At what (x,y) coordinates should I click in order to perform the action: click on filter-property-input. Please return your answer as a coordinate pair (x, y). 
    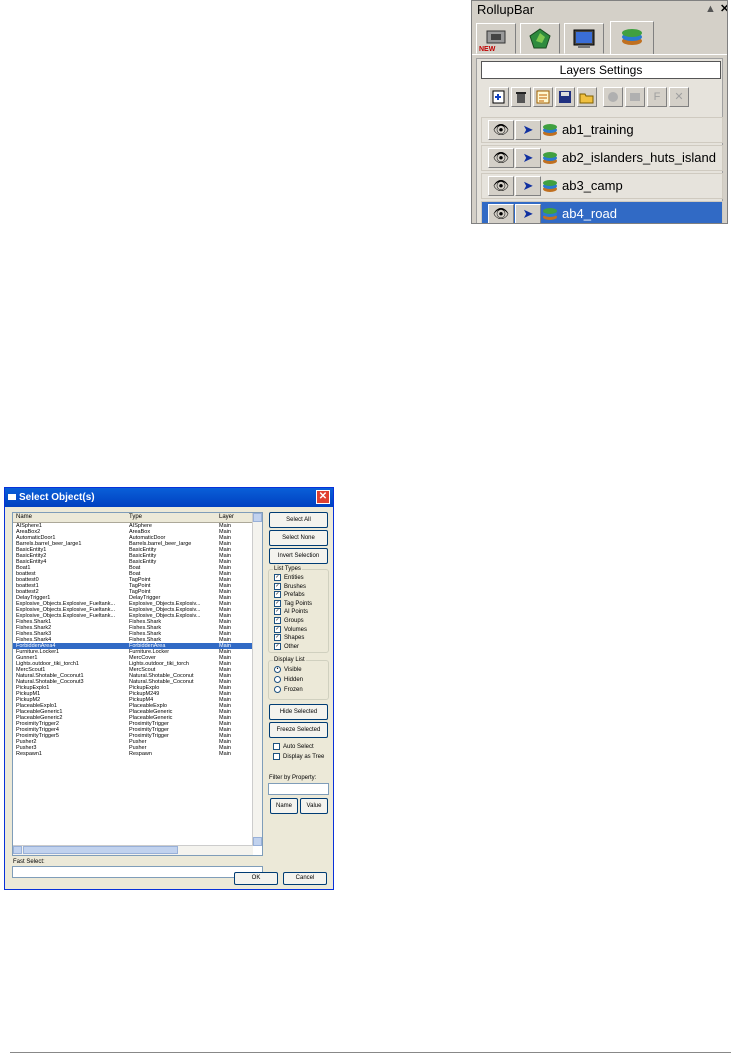
    Looking at the image, I should click on (298, 789).